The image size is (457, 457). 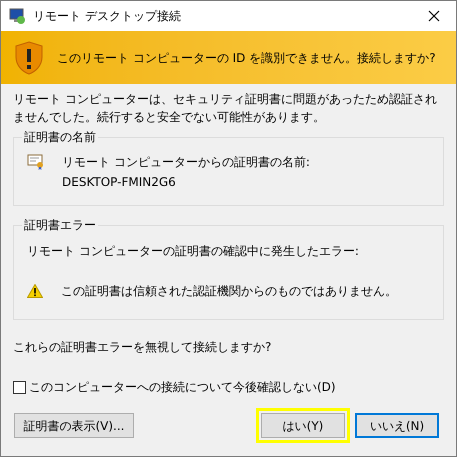 What do you see at coordinates (193, 251) in the screenshot?
I see `error-intro: リモート コンピューターの証明書の確認中に発生したエラー:` at bounding box center [193, 251].